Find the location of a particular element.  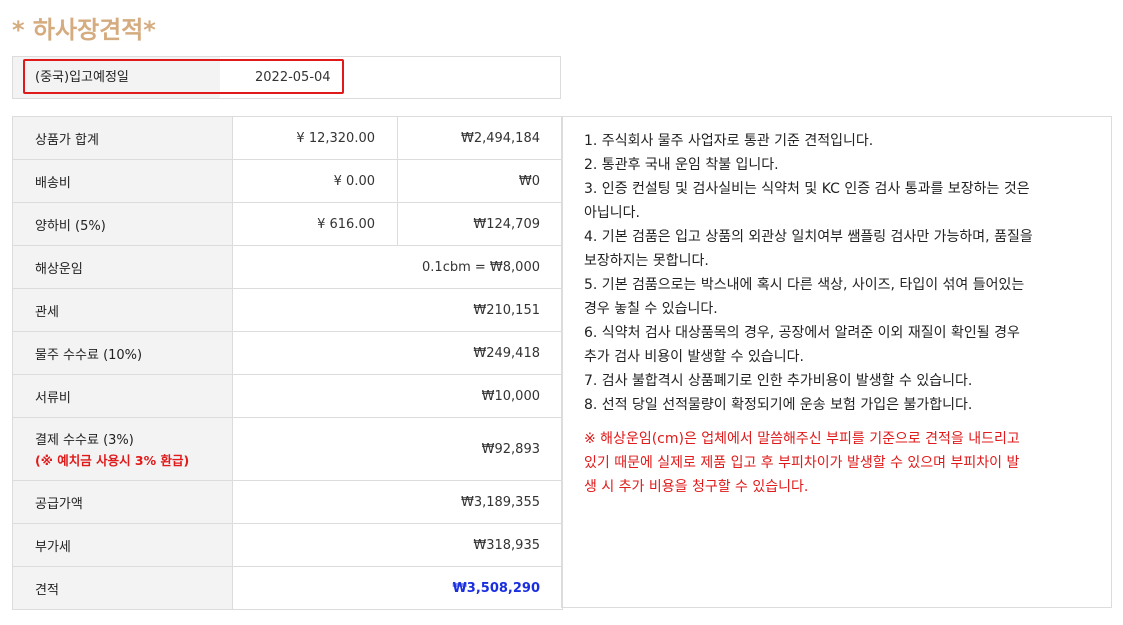

note-line: 2. 통관후 국내 운임 착불 입니다. is located at coordinates (681, 165).